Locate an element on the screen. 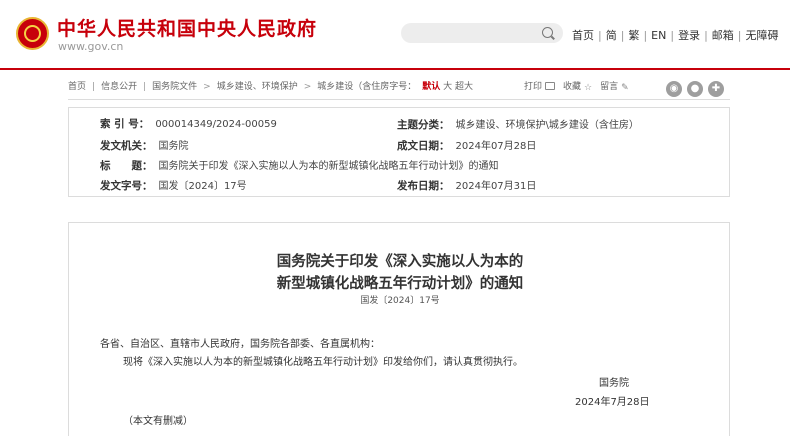 This screenshot has height=436, width=790. meta-title-row: 标 题： 国务院关于印发《深入实施以人为本的新型城镇化战略五年行动计划》的通知 is located at coordinates (299, 165).